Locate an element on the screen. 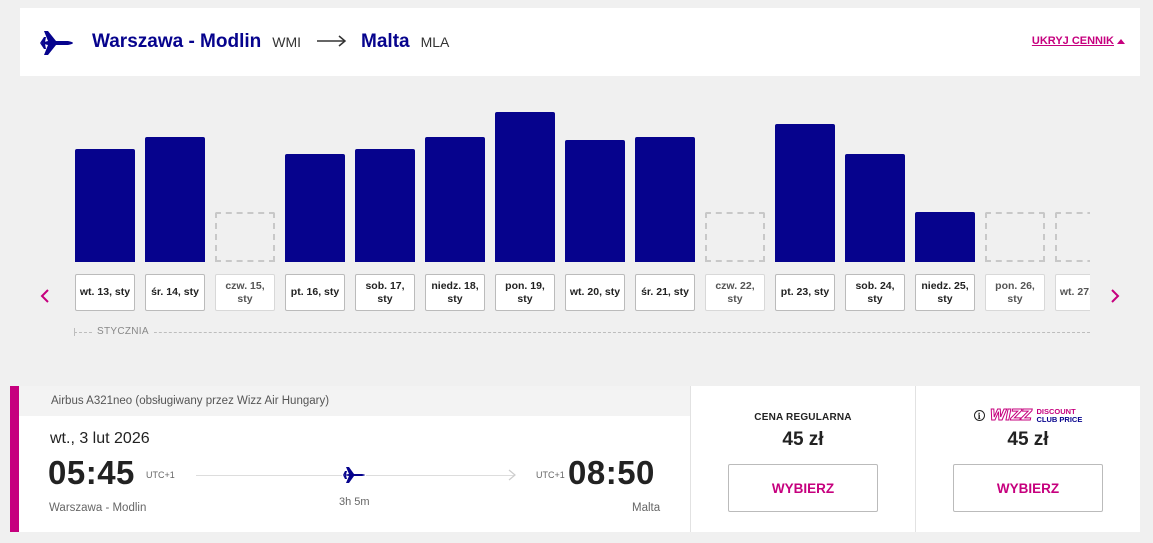 The width and height of the screenshot is (1153, 543). selected-accent-bar is located at coordinates (14, 459).